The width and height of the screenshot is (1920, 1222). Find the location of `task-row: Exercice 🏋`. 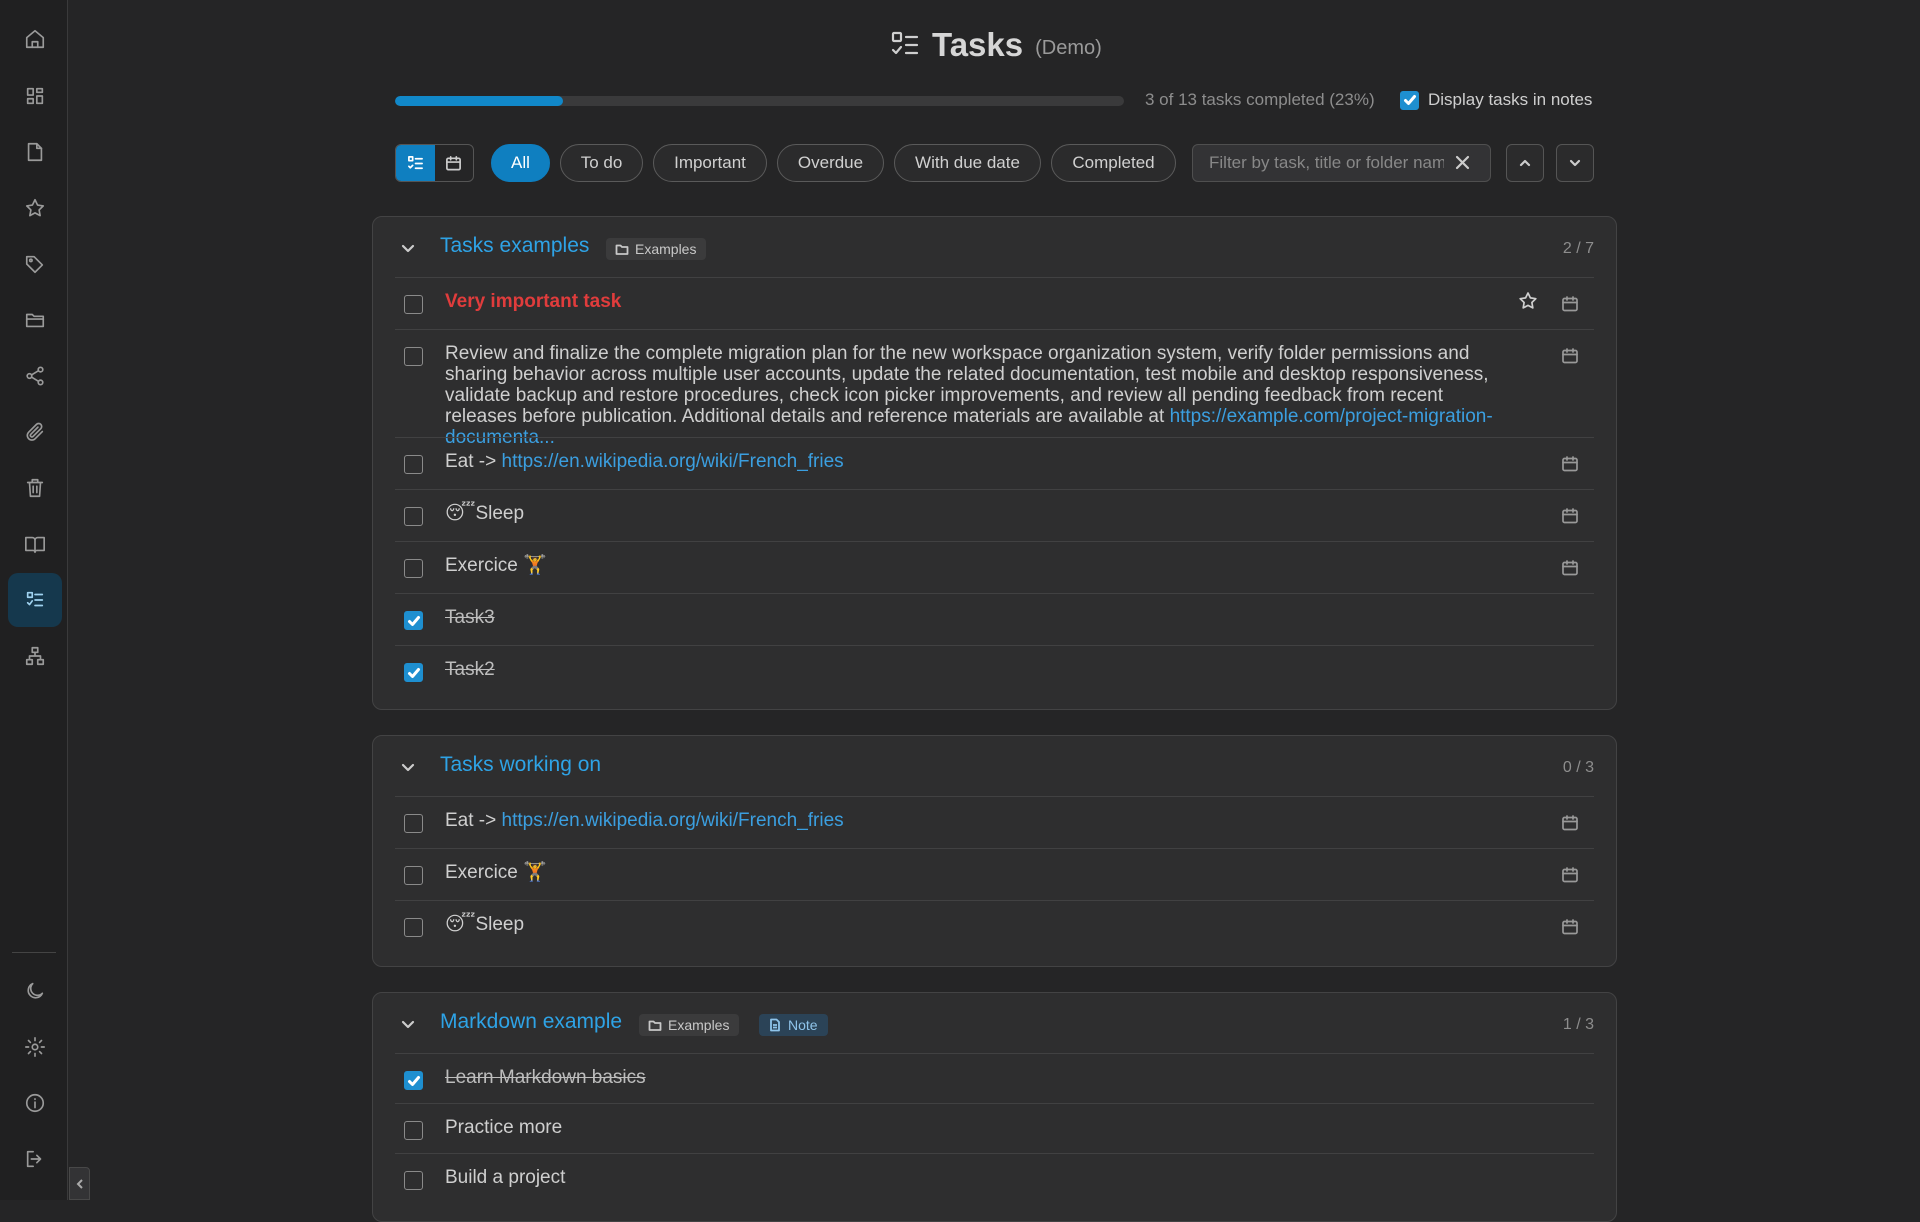

task-row: Exercice 🏋 is located at coordinates (994, 567).